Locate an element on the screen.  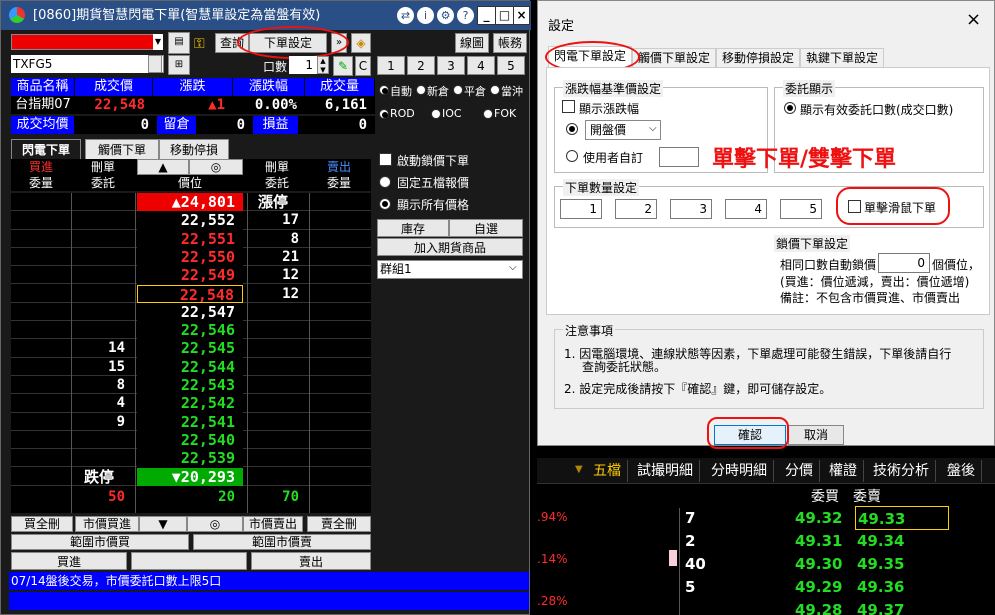
lock-icon: ⊞ is located at coordinates (179, 65).